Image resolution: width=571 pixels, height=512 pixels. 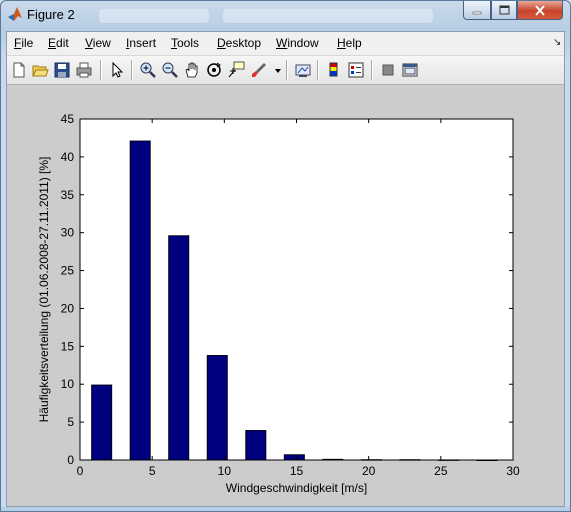 What do you see at coordinates (40, 70) in the screenshot?
I see `open-file-icon` at bounding box center [40, 70].